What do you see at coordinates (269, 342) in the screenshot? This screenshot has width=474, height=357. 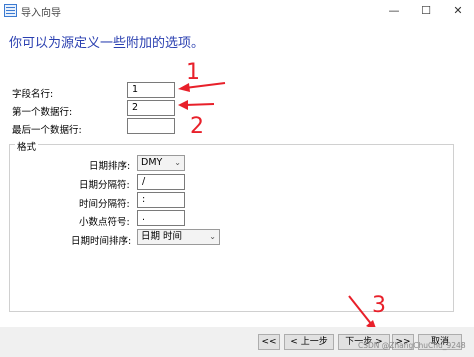 I see `first-page-button: <<` at bounding box center [269, 342].